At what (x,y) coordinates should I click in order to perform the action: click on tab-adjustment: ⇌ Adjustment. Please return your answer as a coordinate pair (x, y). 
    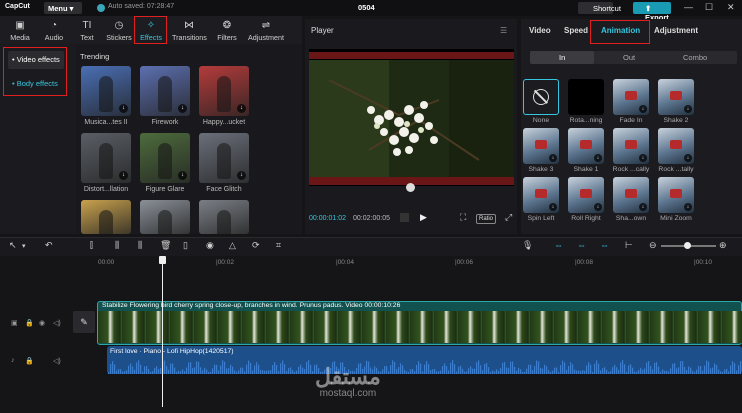
    Looking at the image, I should click on (266, 30).